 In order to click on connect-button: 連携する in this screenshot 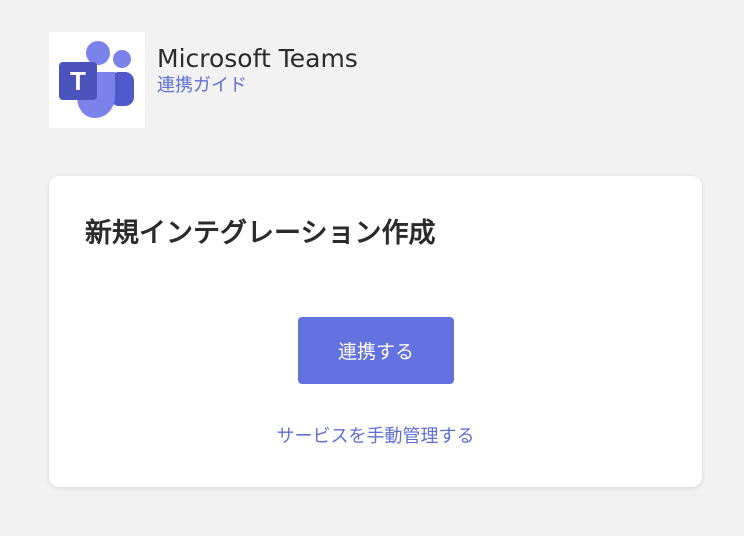, I will do `click(376, 350)`.